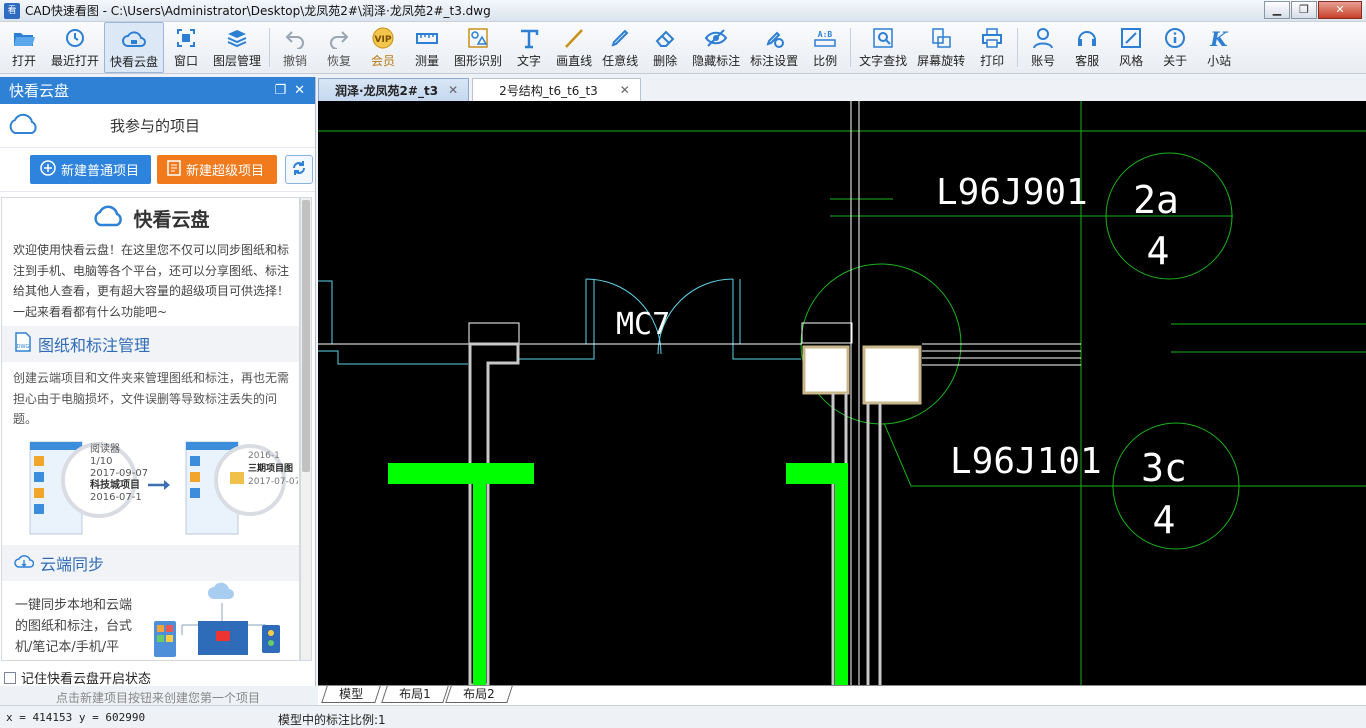 This screenshot has width=1366, height=728. Describe the element at coordinates (351, 694) in the screenshot. I see `tab-model: 模型` at that location.